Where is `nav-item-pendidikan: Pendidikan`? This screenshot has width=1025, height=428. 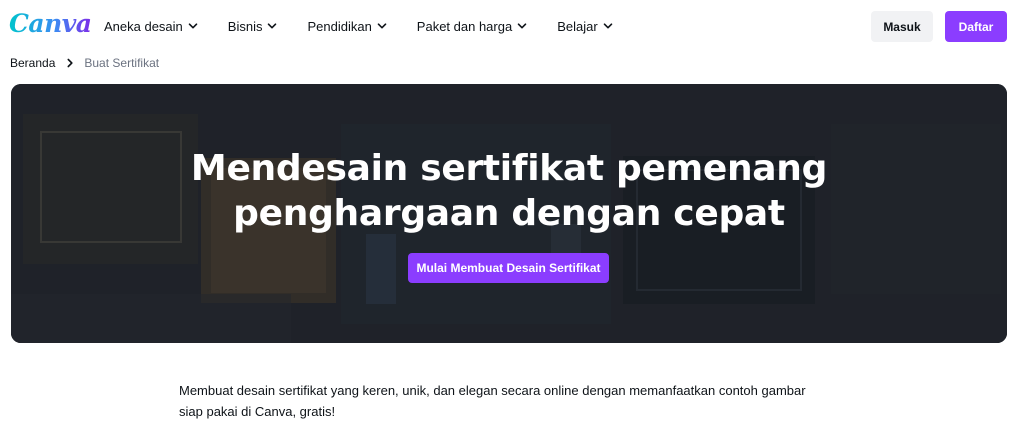 nav-item-pendidikan: Pendidikan is located at coordinates (347, 26).